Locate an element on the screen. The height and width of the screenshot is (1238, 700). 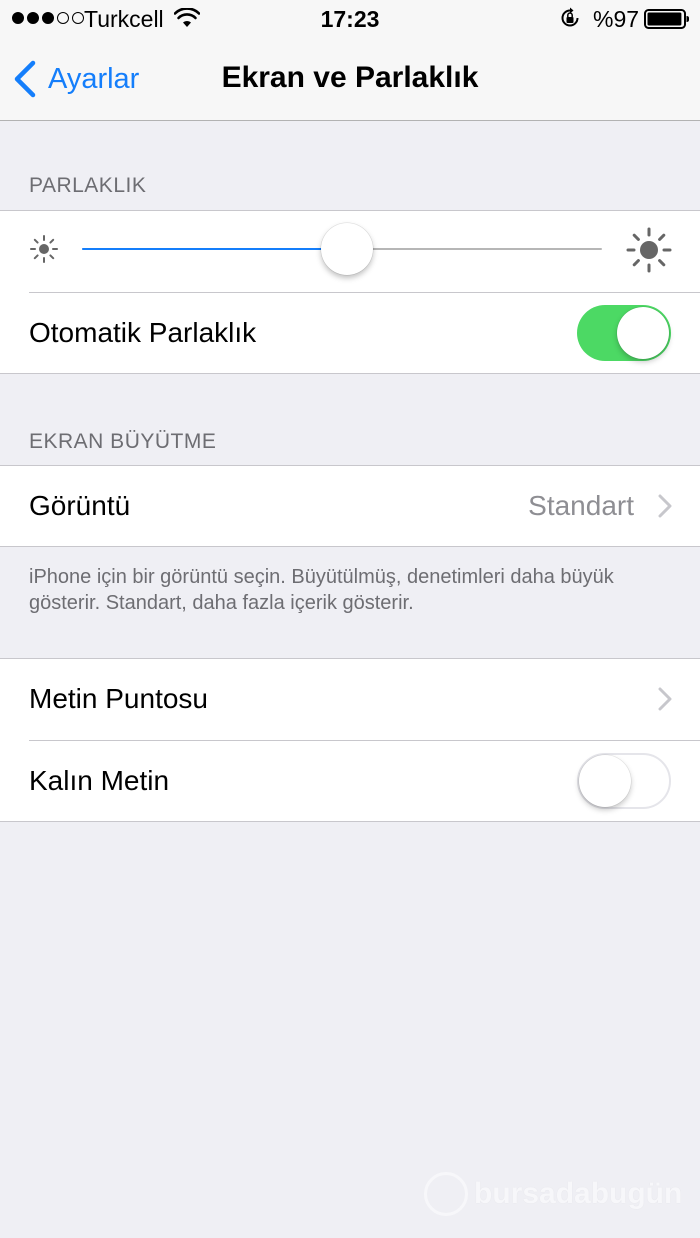
brightness-low-icon is located at coordinates (44, 249).